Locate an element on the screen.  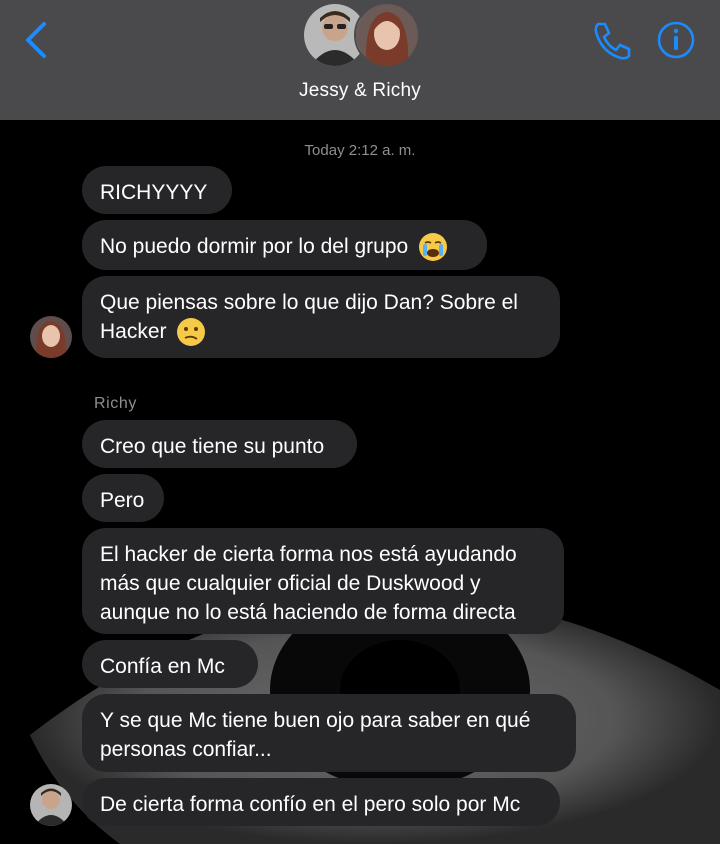
chat-header: Jessy & Richy is located at coordinates (360, 60).